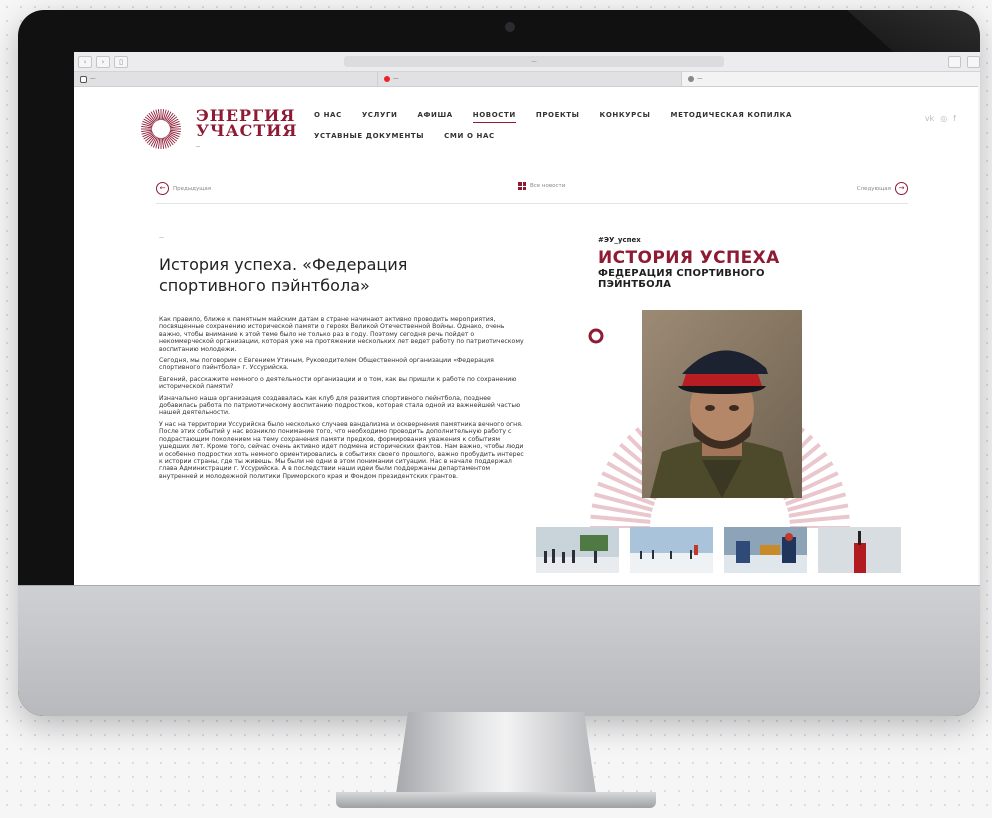  Describe the element at coordinates (929, 118) in the screenshot. I see `vk-icon: vk` at that location.